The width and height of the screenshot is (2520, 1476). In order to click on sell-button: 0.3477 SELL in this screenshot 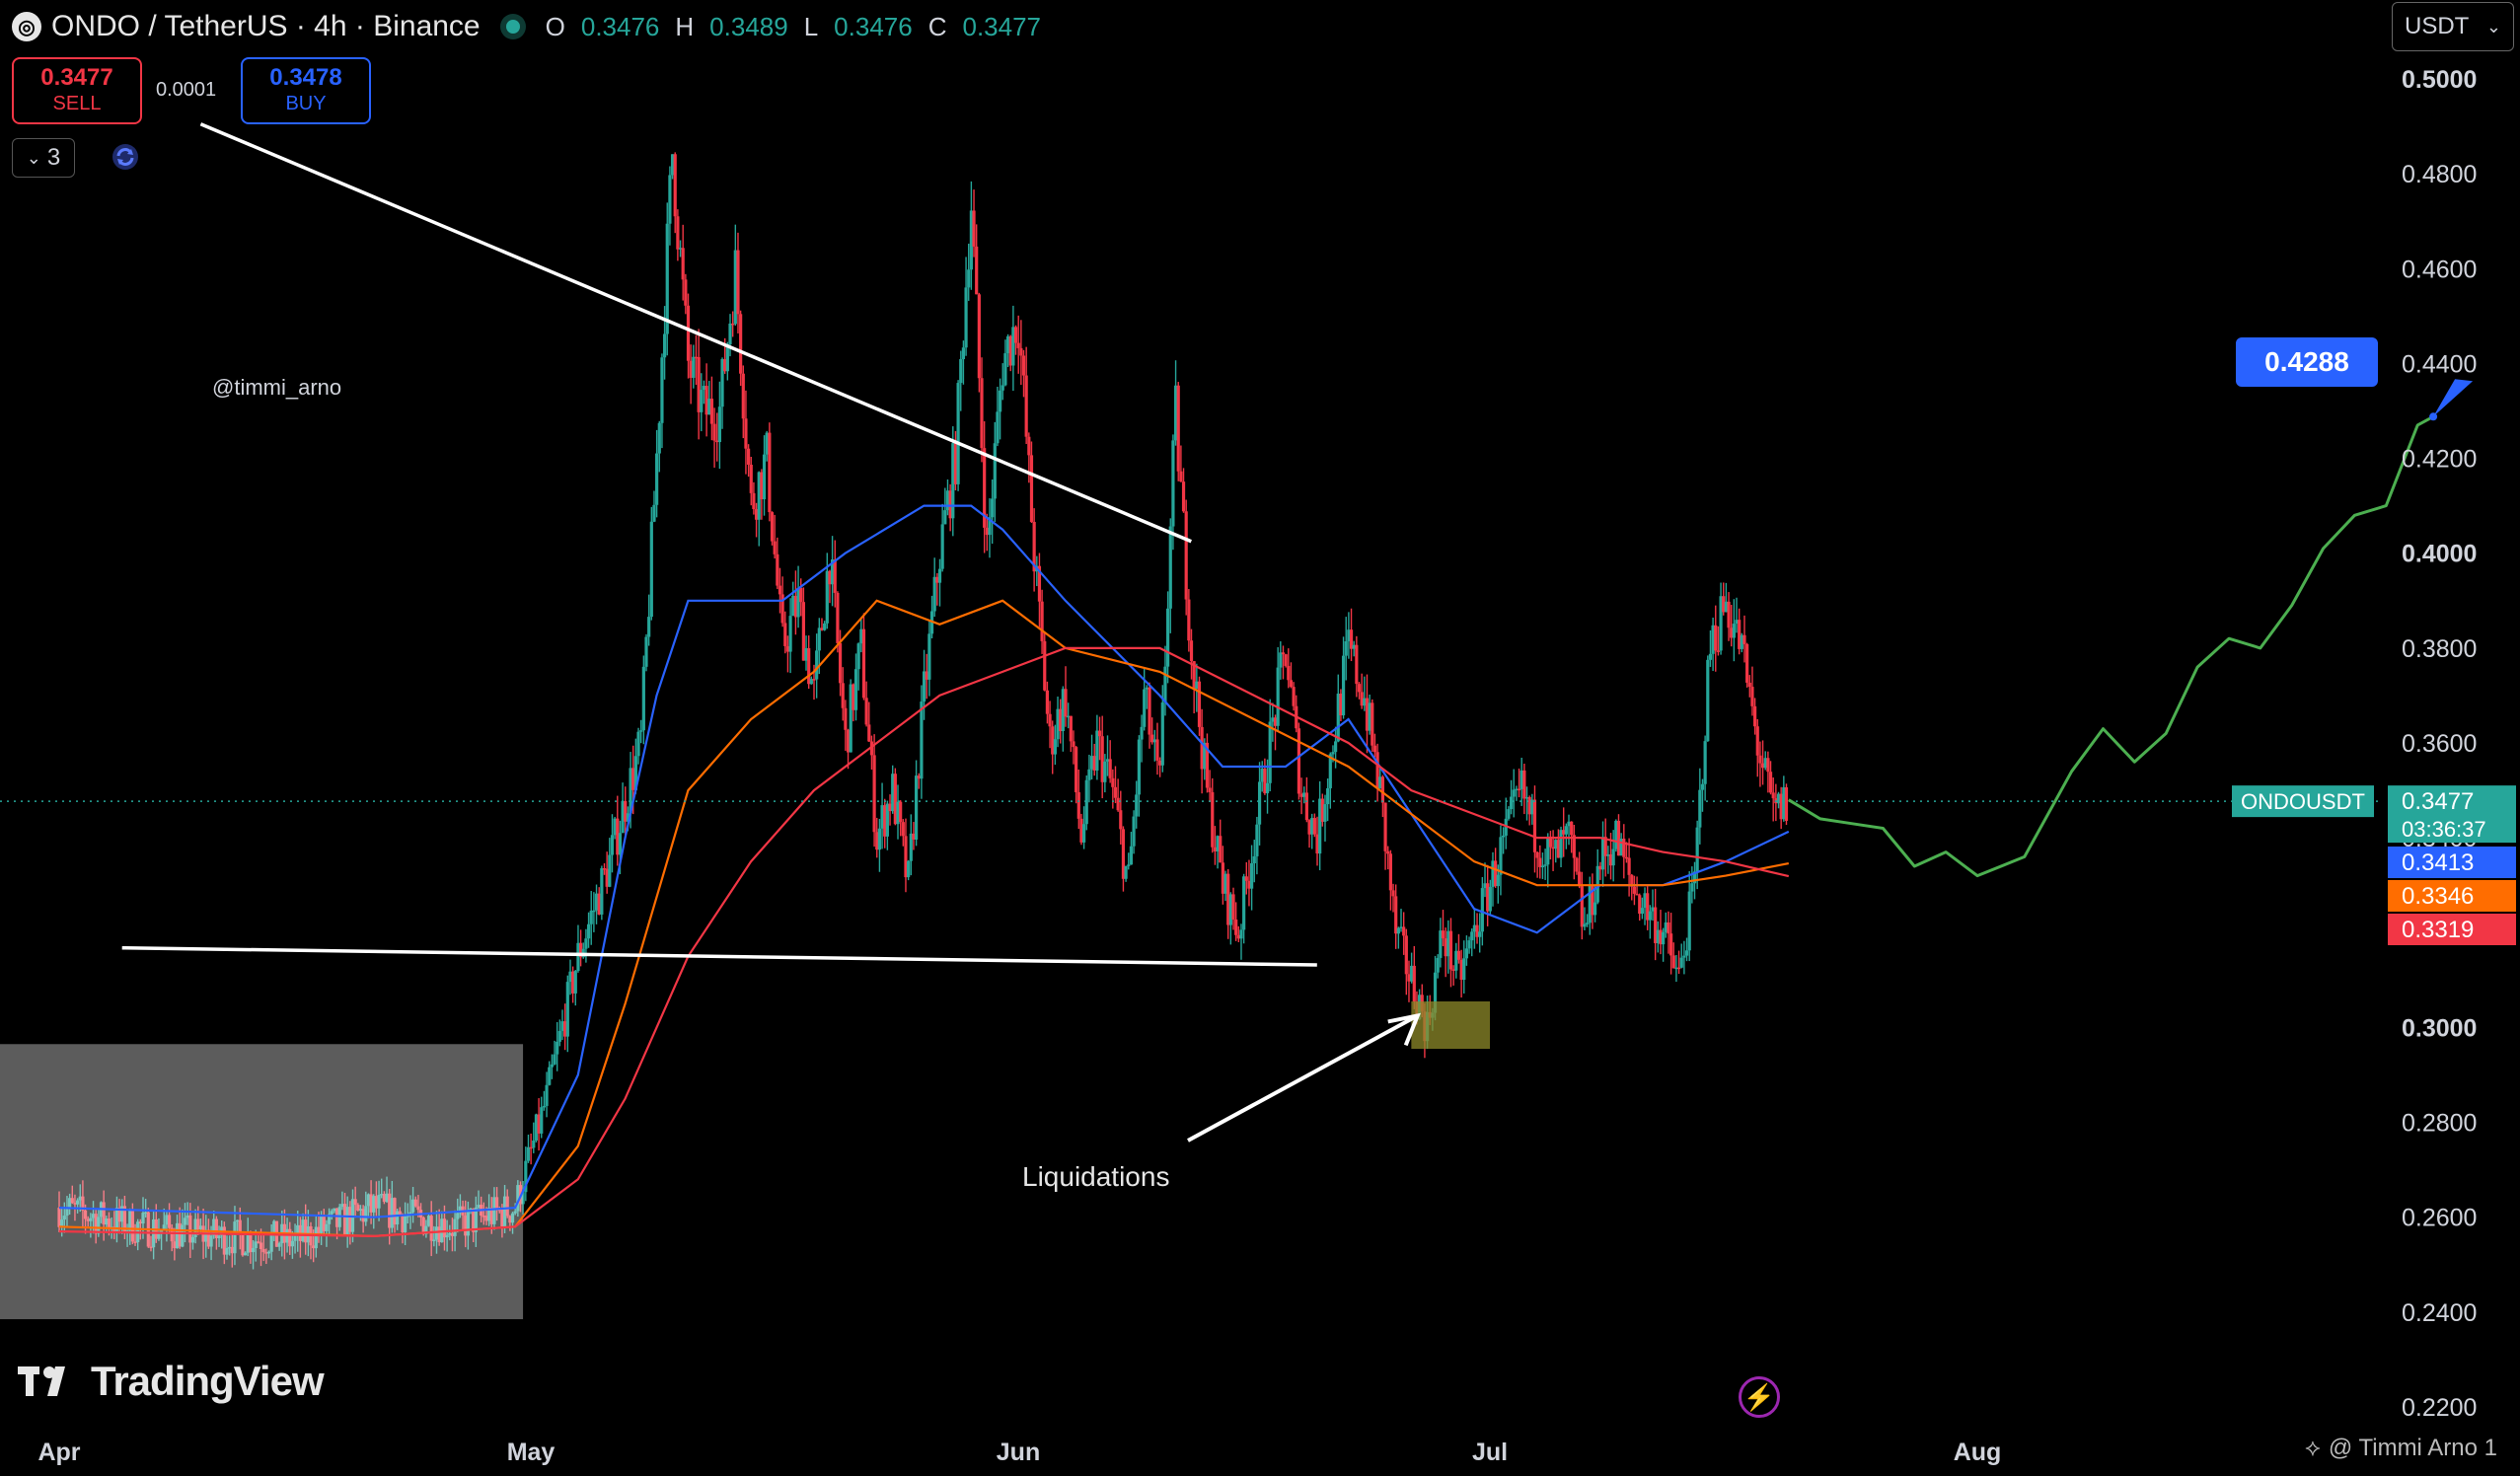, I will do `click(77, 90)`.